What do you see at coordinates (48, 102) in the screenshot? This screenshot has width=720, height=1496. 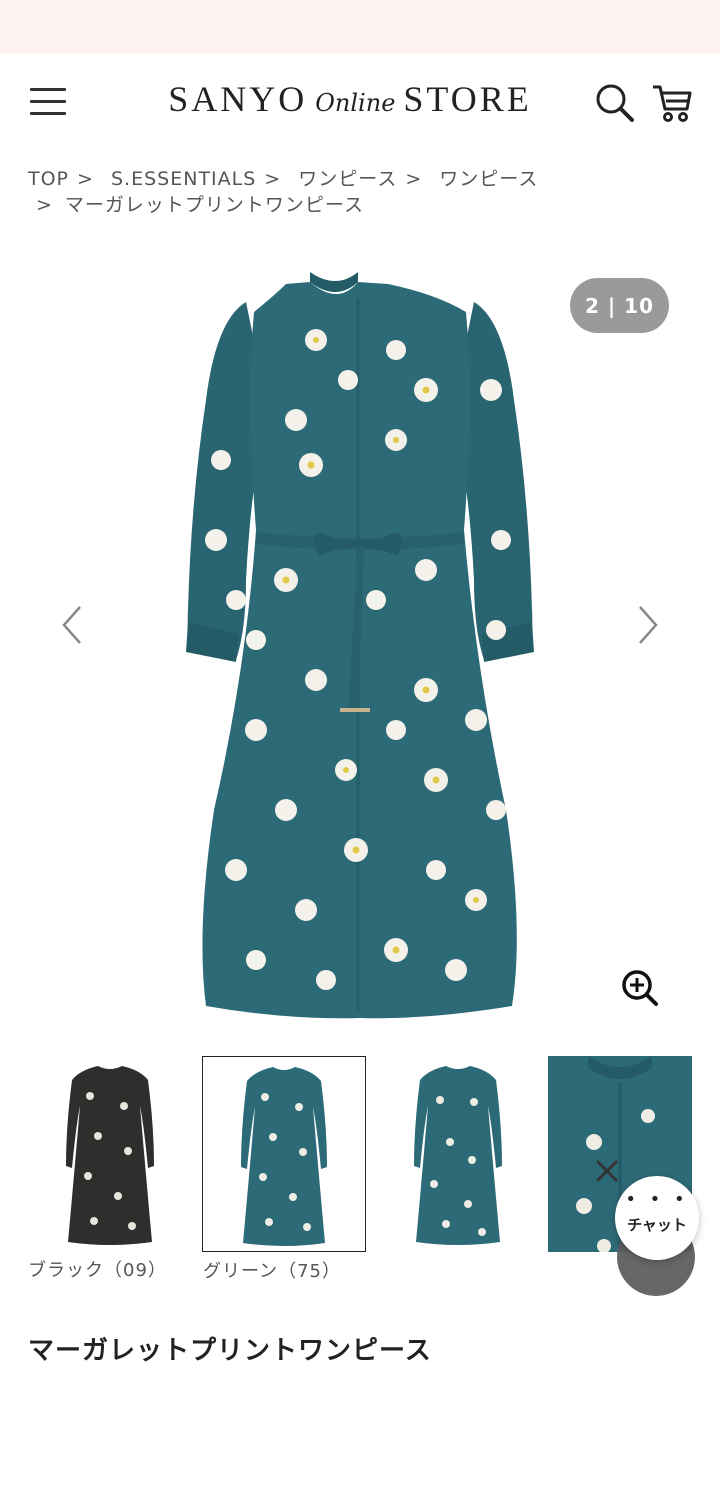 I see `hamburger-menu-icon` at bounding box center [48, 102].